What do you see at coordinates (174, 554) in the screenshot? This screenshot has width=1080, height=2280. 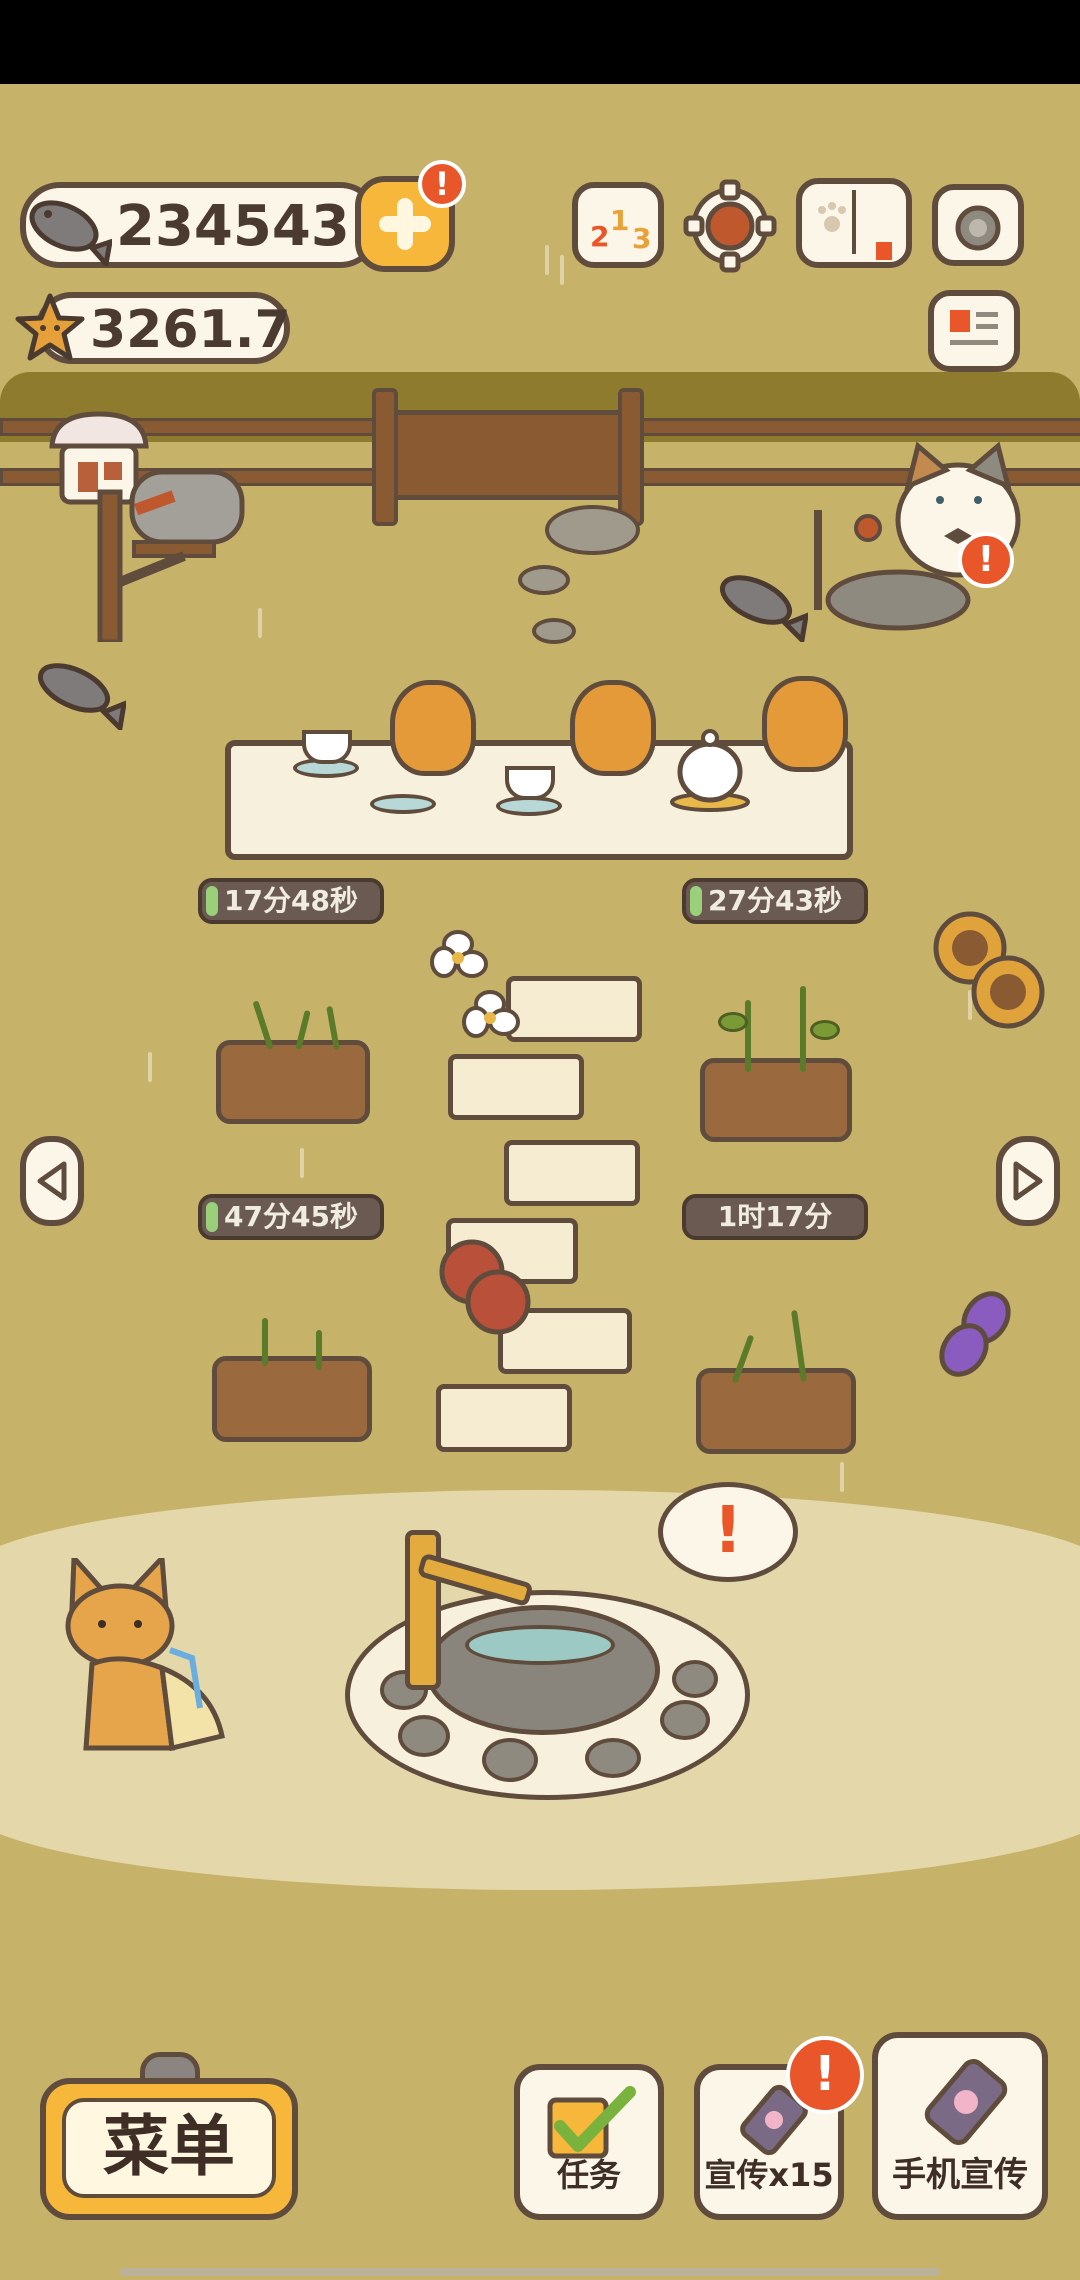 I see `mailbox` at bounding box center [174, 554].